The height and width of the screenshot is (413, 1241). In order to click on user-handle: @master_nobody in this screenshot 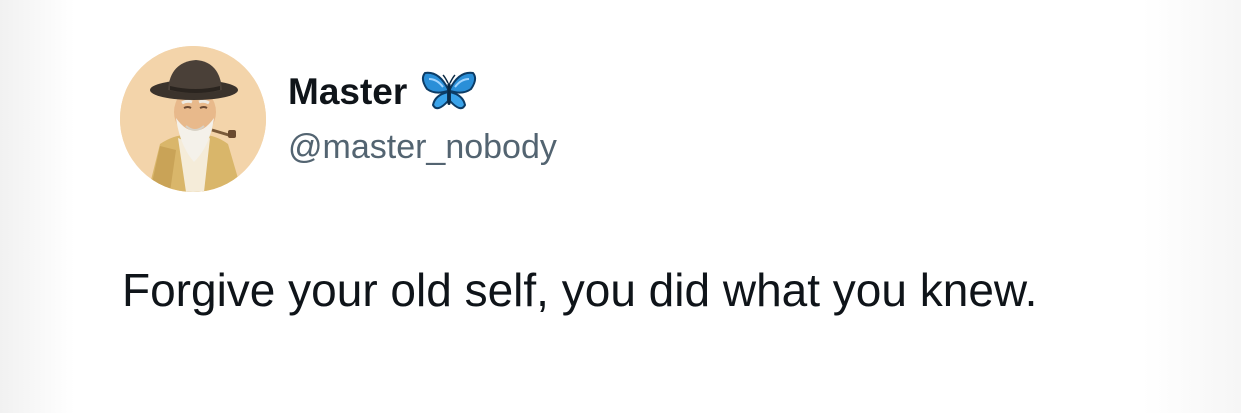, I will do `click(422, 147)`.